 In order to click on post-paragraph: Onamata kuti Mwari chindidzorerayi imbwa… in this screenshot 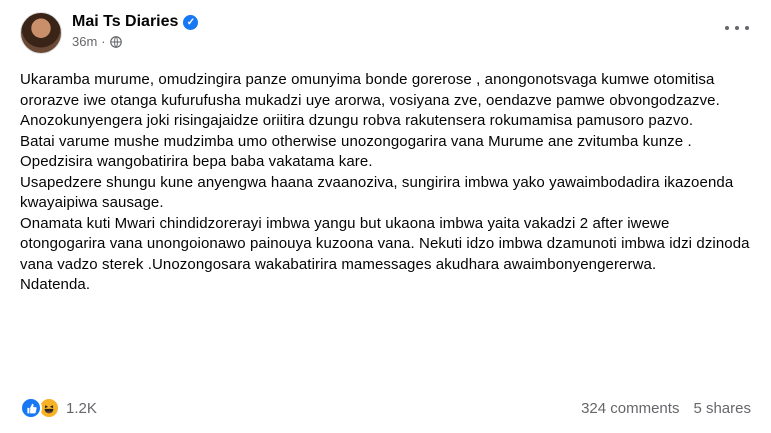, I will do `click(385, 243)`.